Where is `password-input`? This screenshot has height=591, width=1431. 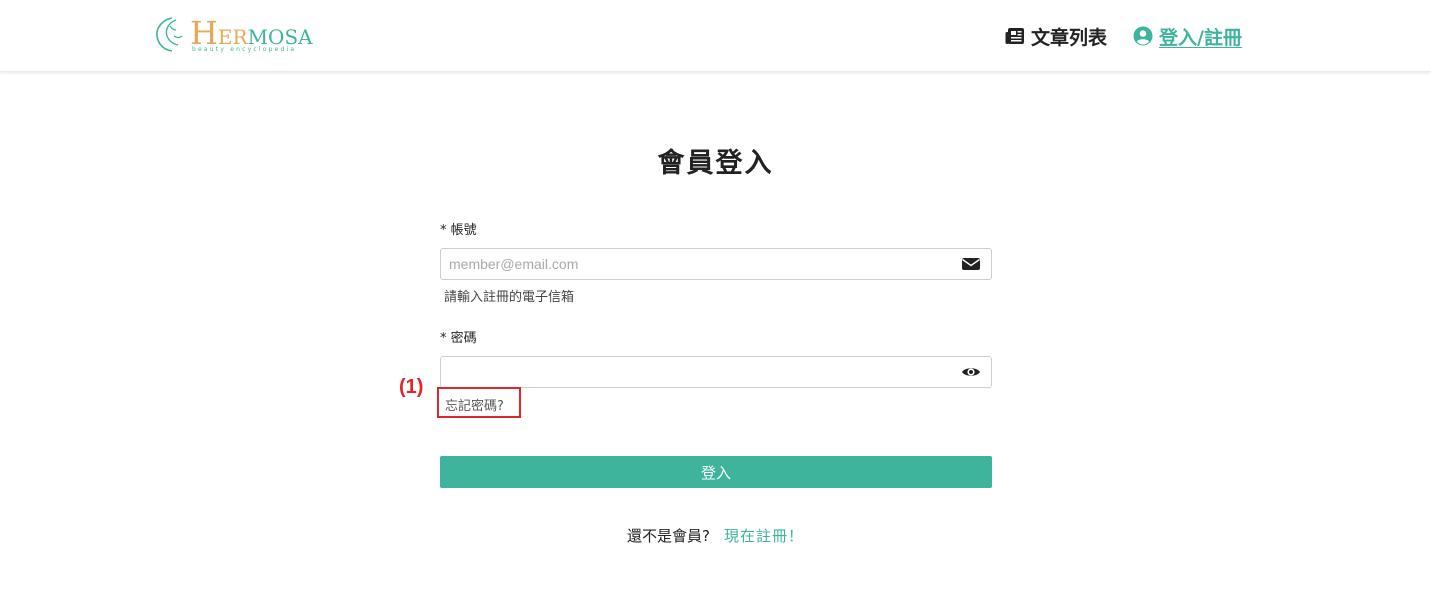
password-input is located at coordinates (699, 372).